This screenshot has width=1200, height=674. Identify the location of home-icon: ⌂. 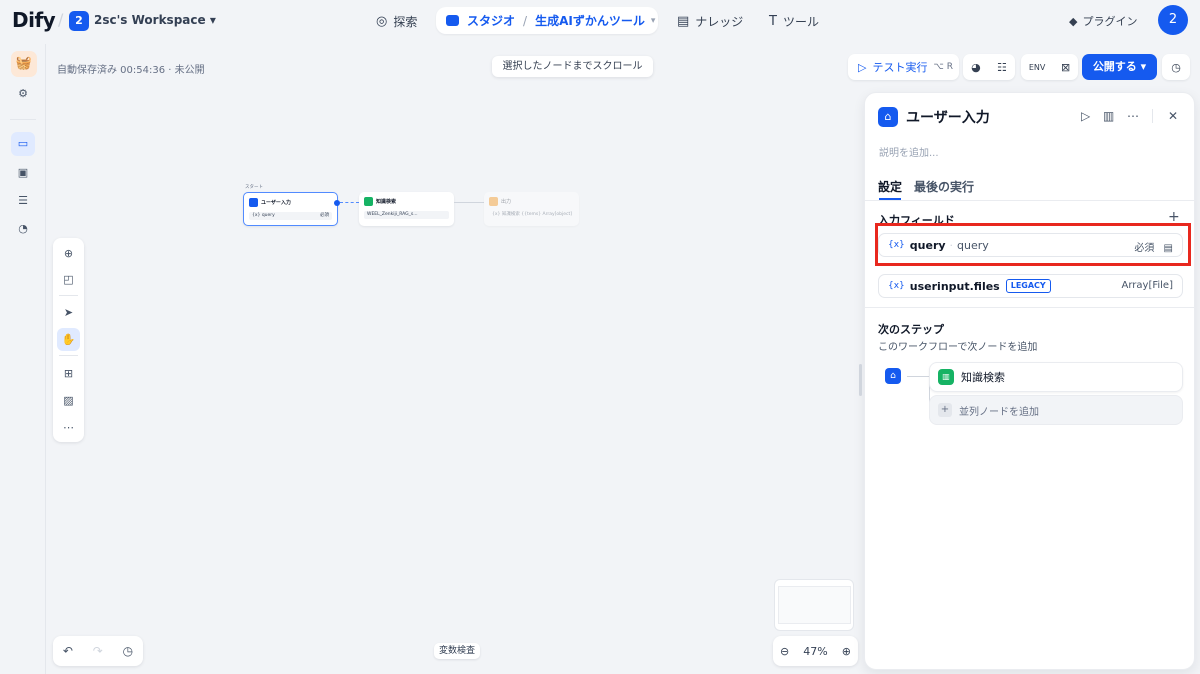
(888, 117).